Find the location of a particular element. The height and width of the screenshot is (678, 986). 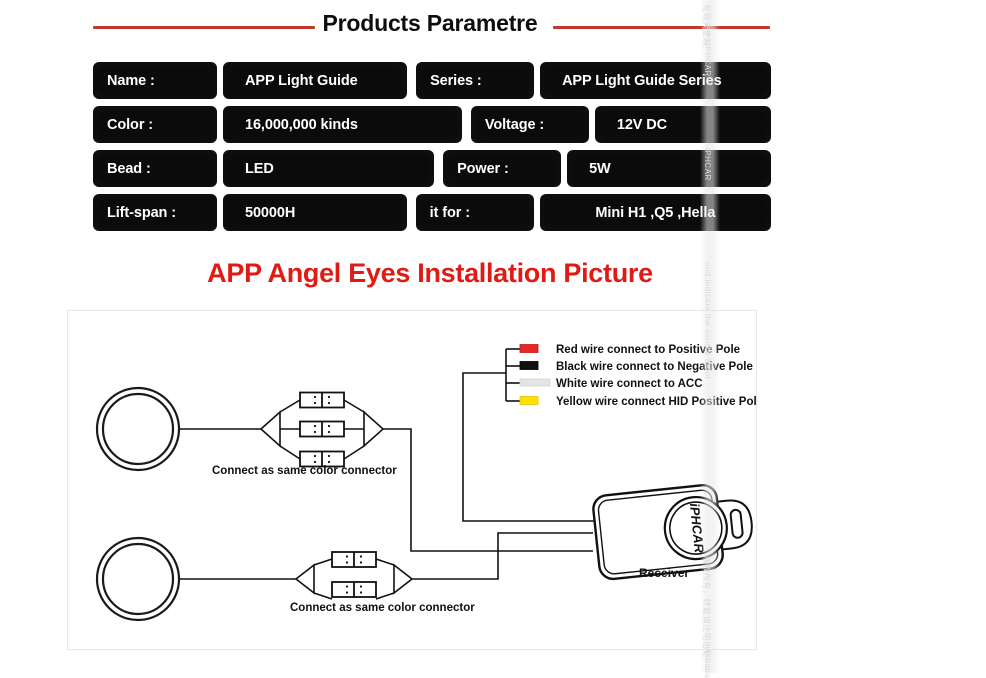

spec-key-color: Color : is located at coordinates (155, 124).